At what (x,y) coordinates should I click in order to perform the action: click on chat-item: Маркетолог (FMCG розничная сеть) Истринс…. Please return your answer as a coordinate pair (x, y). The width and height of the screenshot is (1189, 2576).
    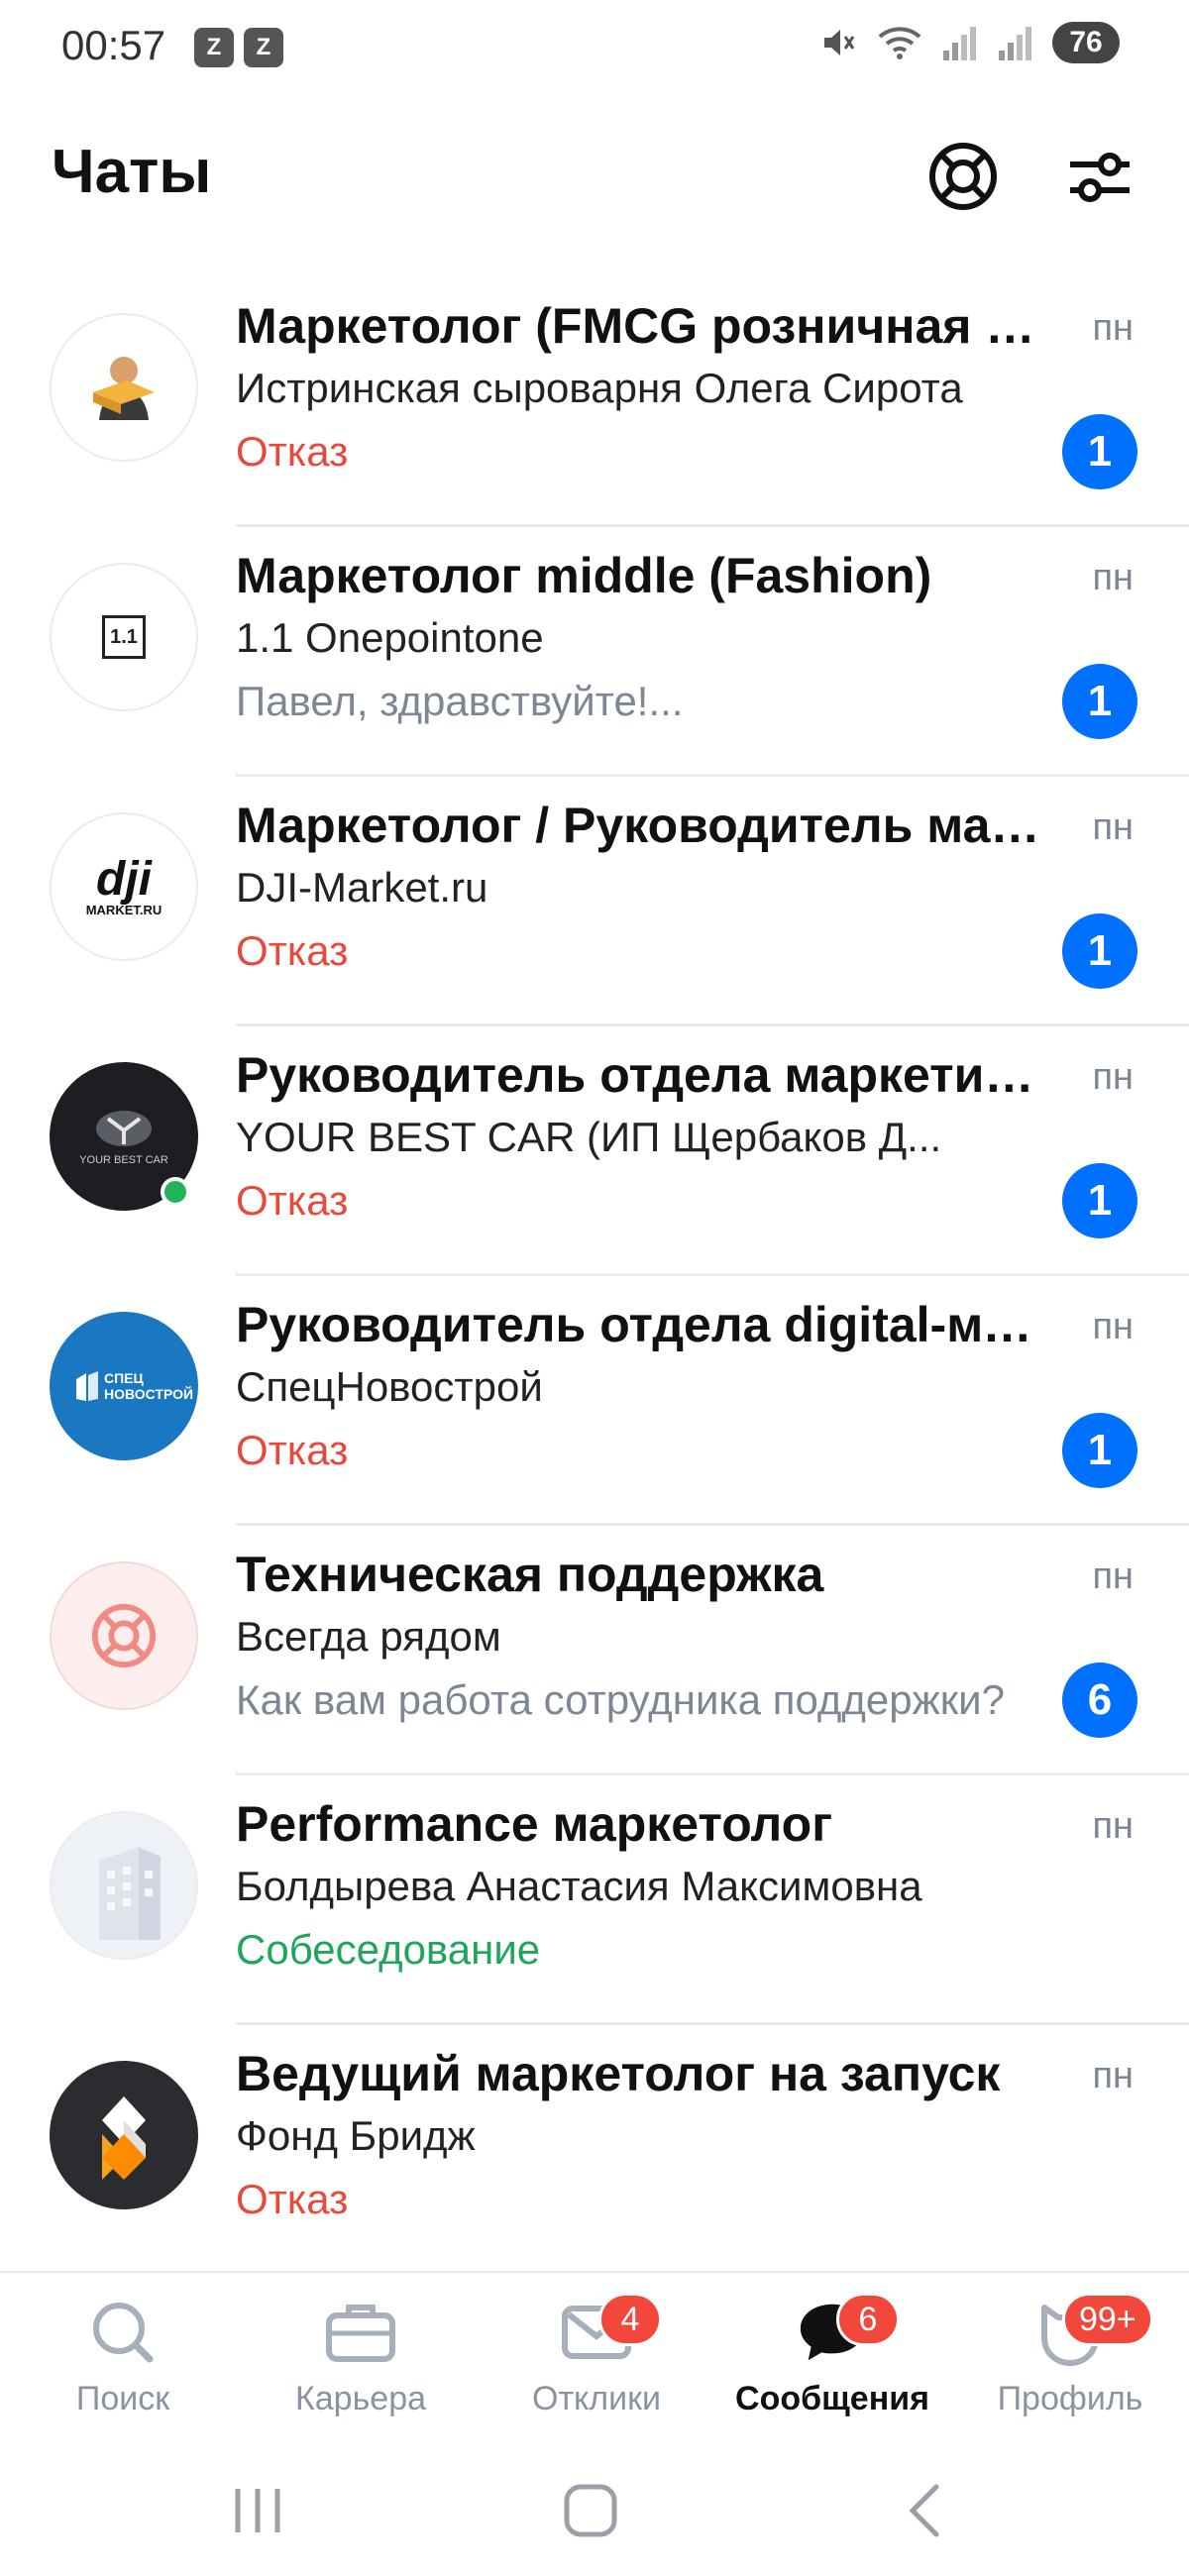
    Looking at the image, I should click on (594, 402).